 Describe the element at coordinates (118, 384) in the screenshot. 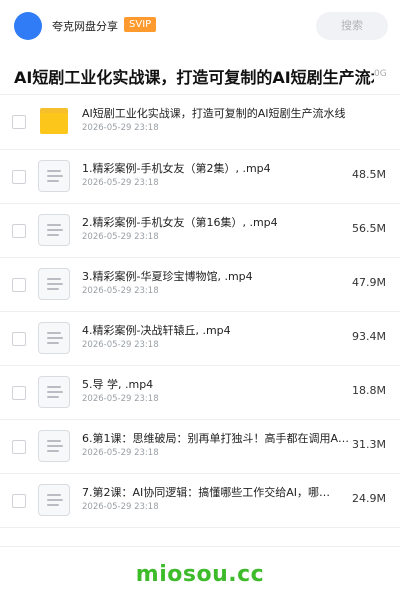

I see `file-name: 5.导 学, .mp4` at that location.